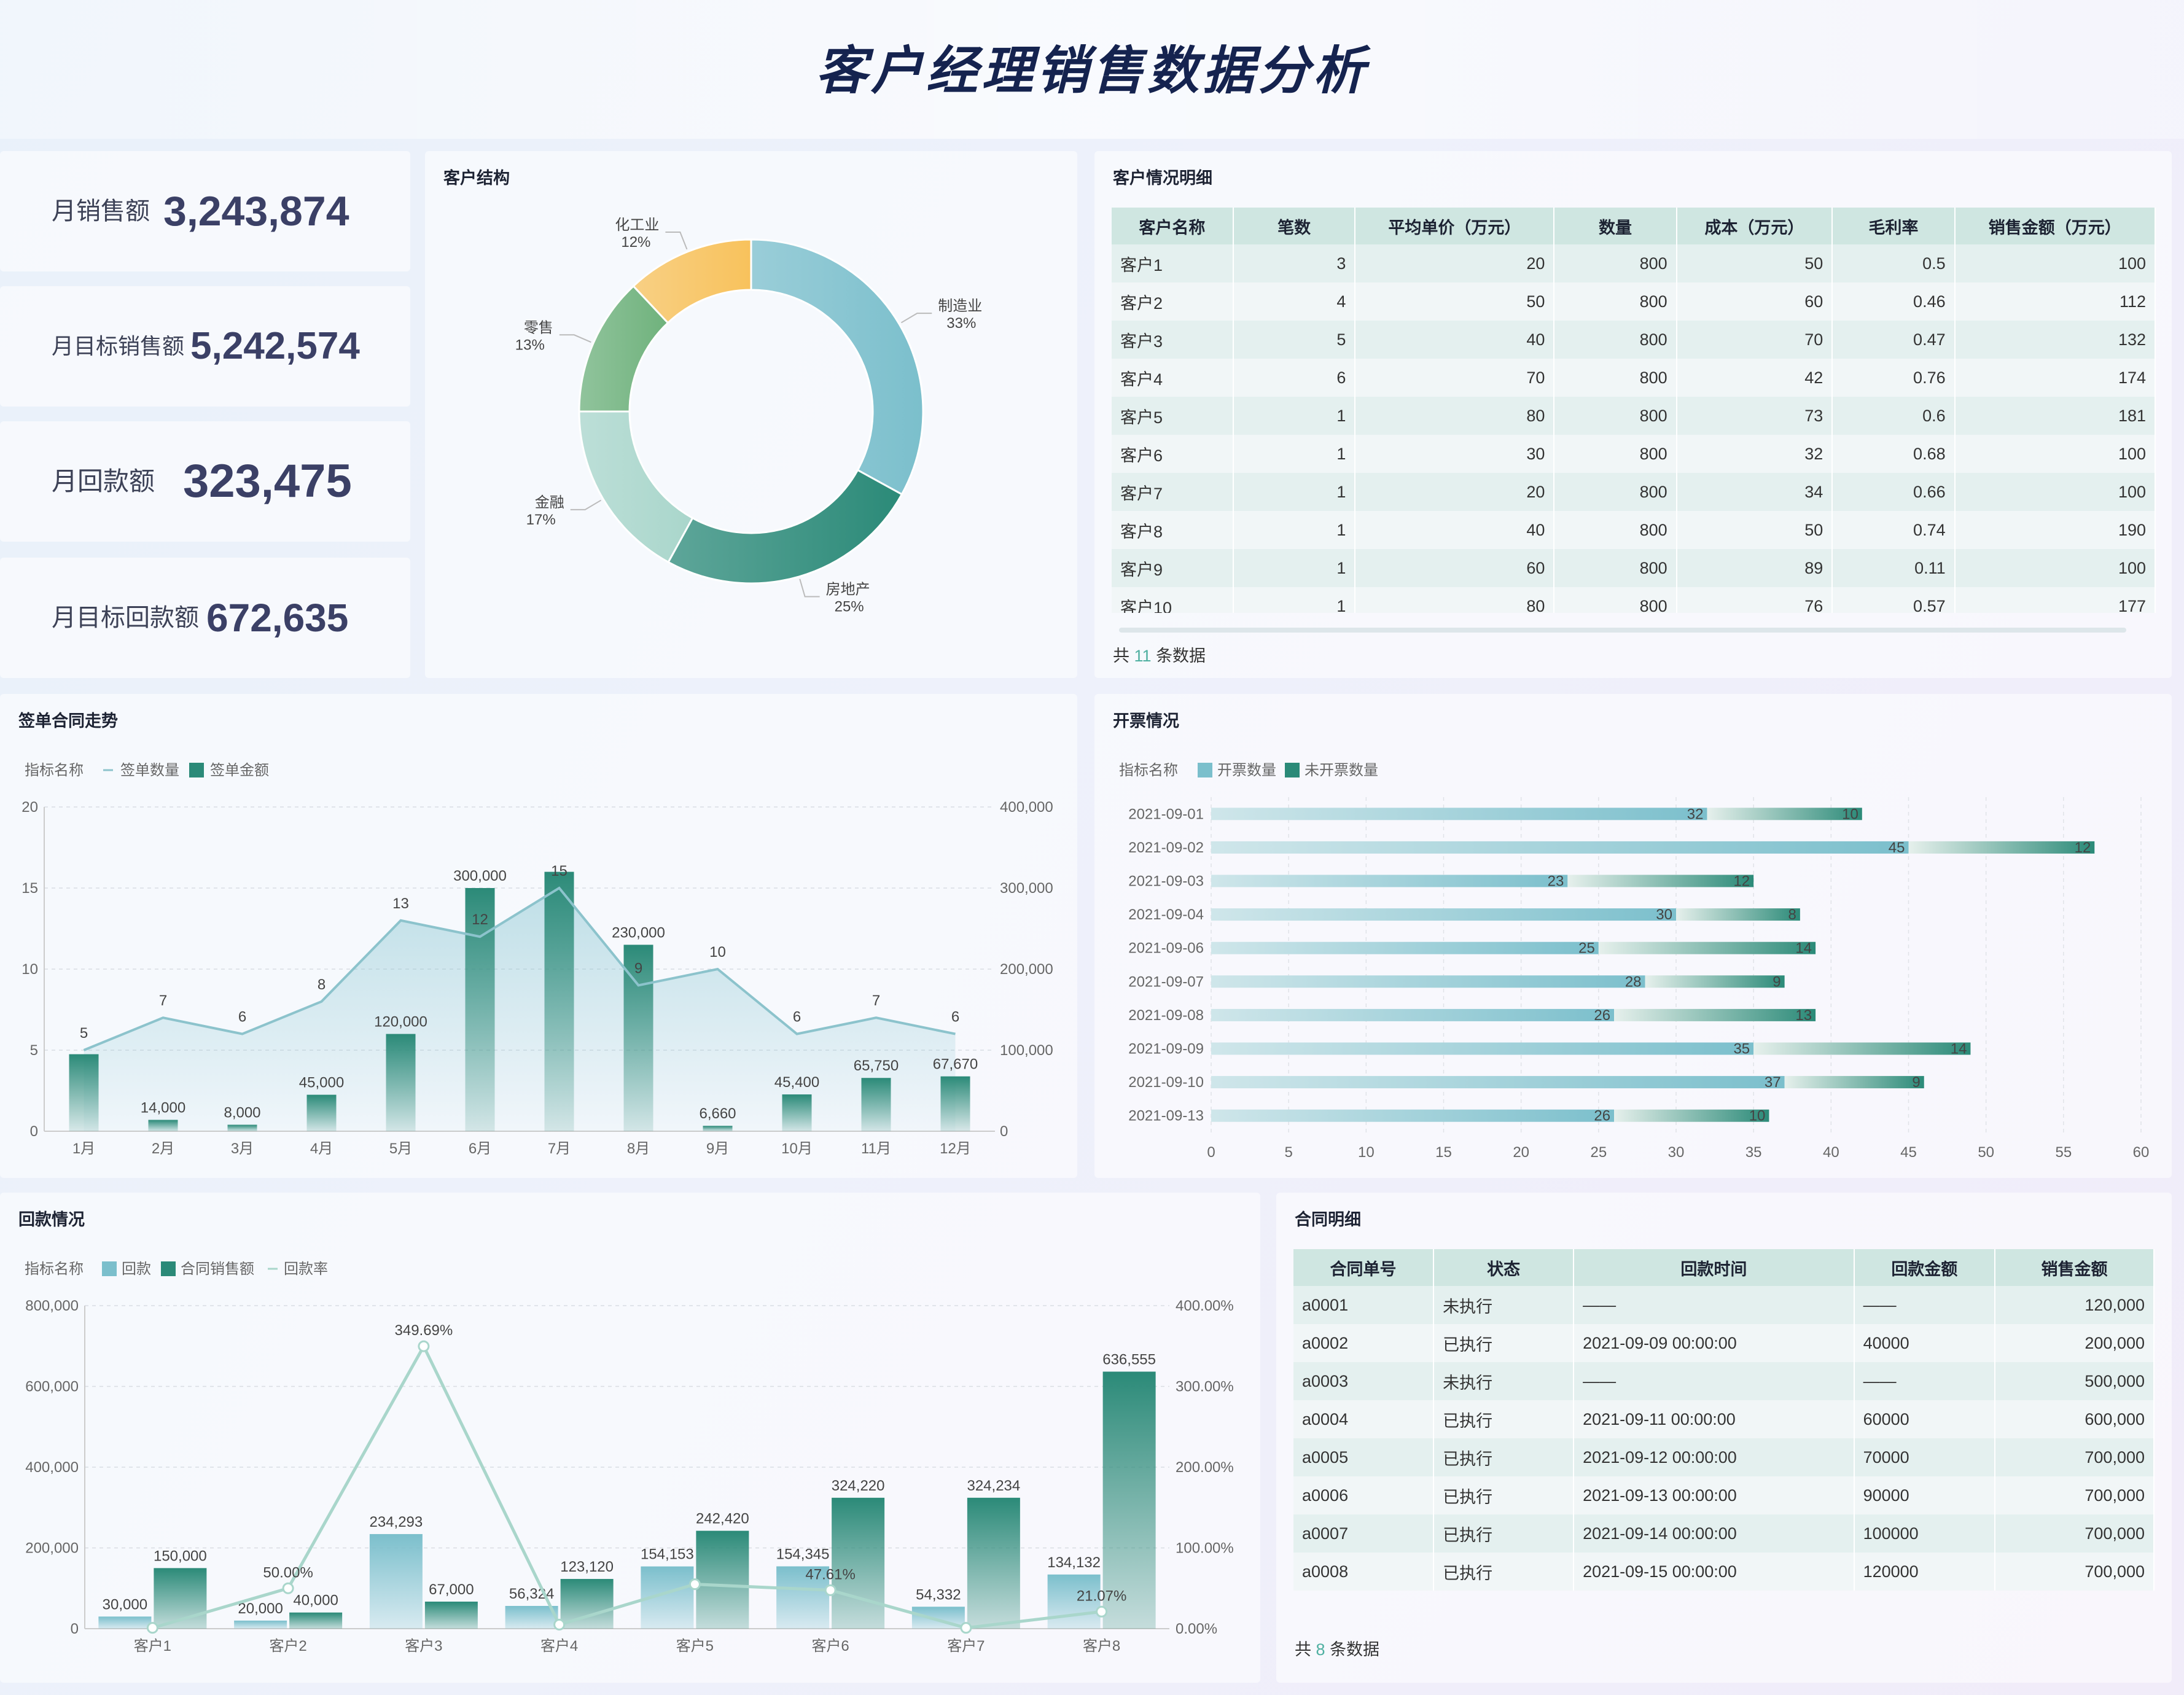  I want to click on kpi-label: 月回款额, so click(103, 481).